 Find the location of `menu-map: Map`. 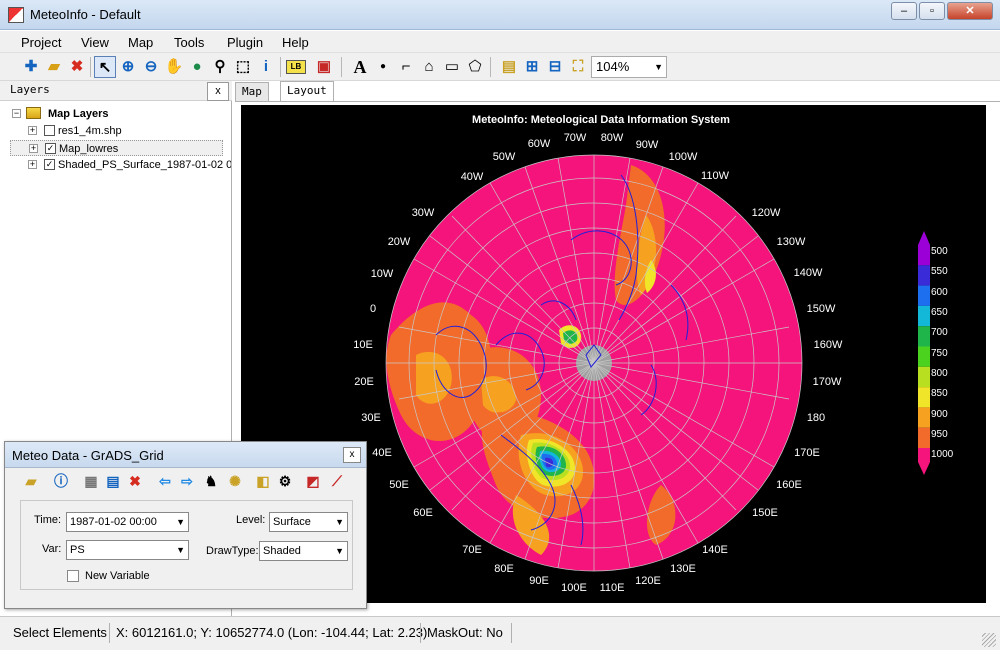

menu-map: Map is located at coordinates (140, 42).